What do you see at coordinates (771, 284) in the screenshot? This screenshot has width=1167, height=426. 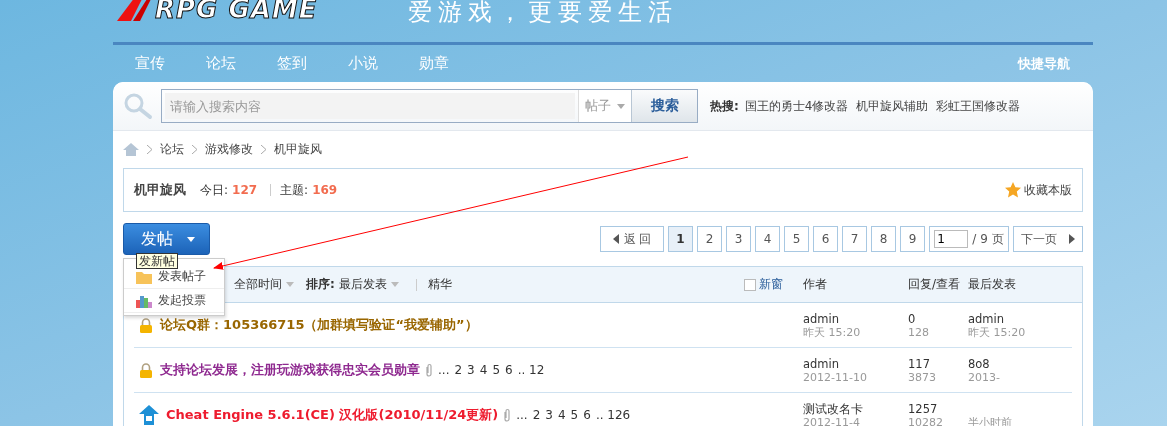 I see `new-window-link: 新窗` at bounding box center [771, 284].